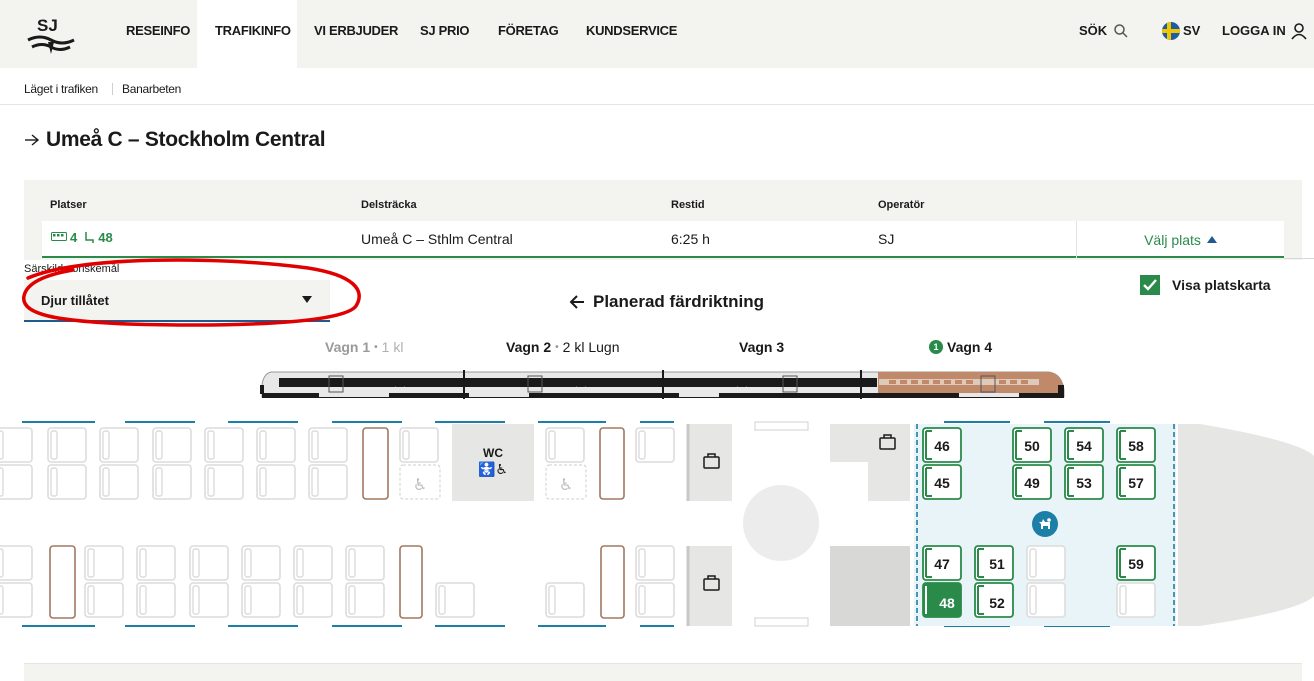  I want to click on language-selector: SV, so click(1181, 31).